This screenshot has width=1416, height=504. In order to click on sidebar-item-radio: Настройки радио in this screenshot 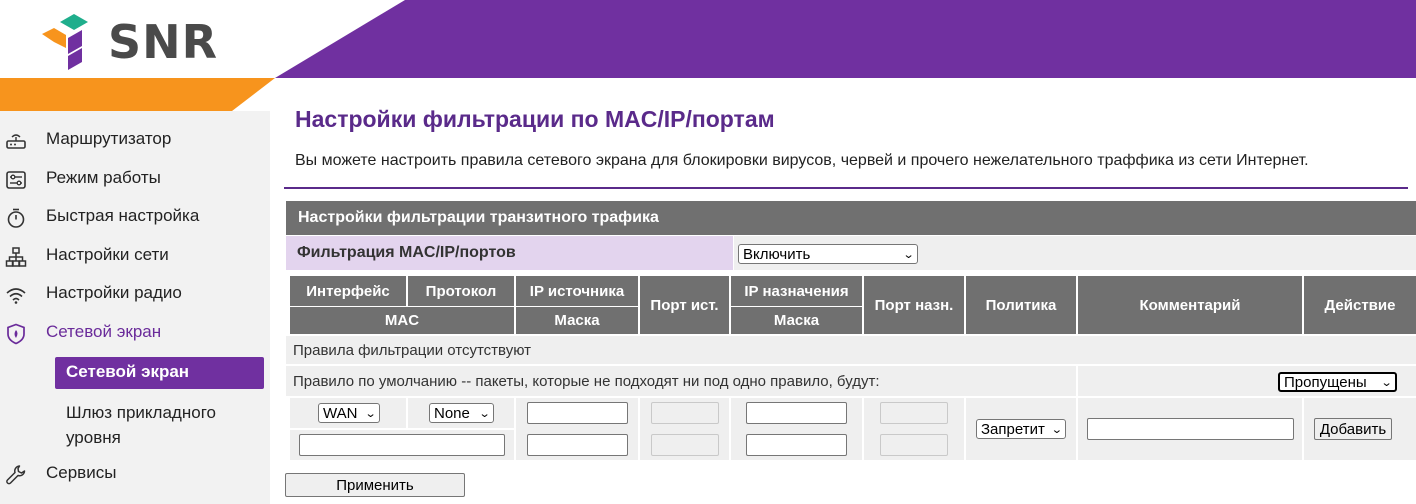, I will do `click(135, 294)`.